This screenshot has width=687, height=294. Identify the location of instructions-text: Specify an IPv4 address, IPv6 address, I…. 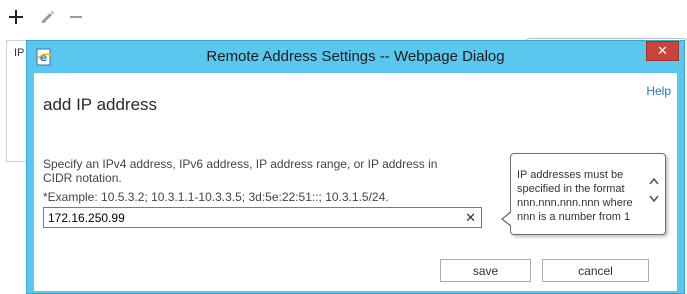
(240, 171).